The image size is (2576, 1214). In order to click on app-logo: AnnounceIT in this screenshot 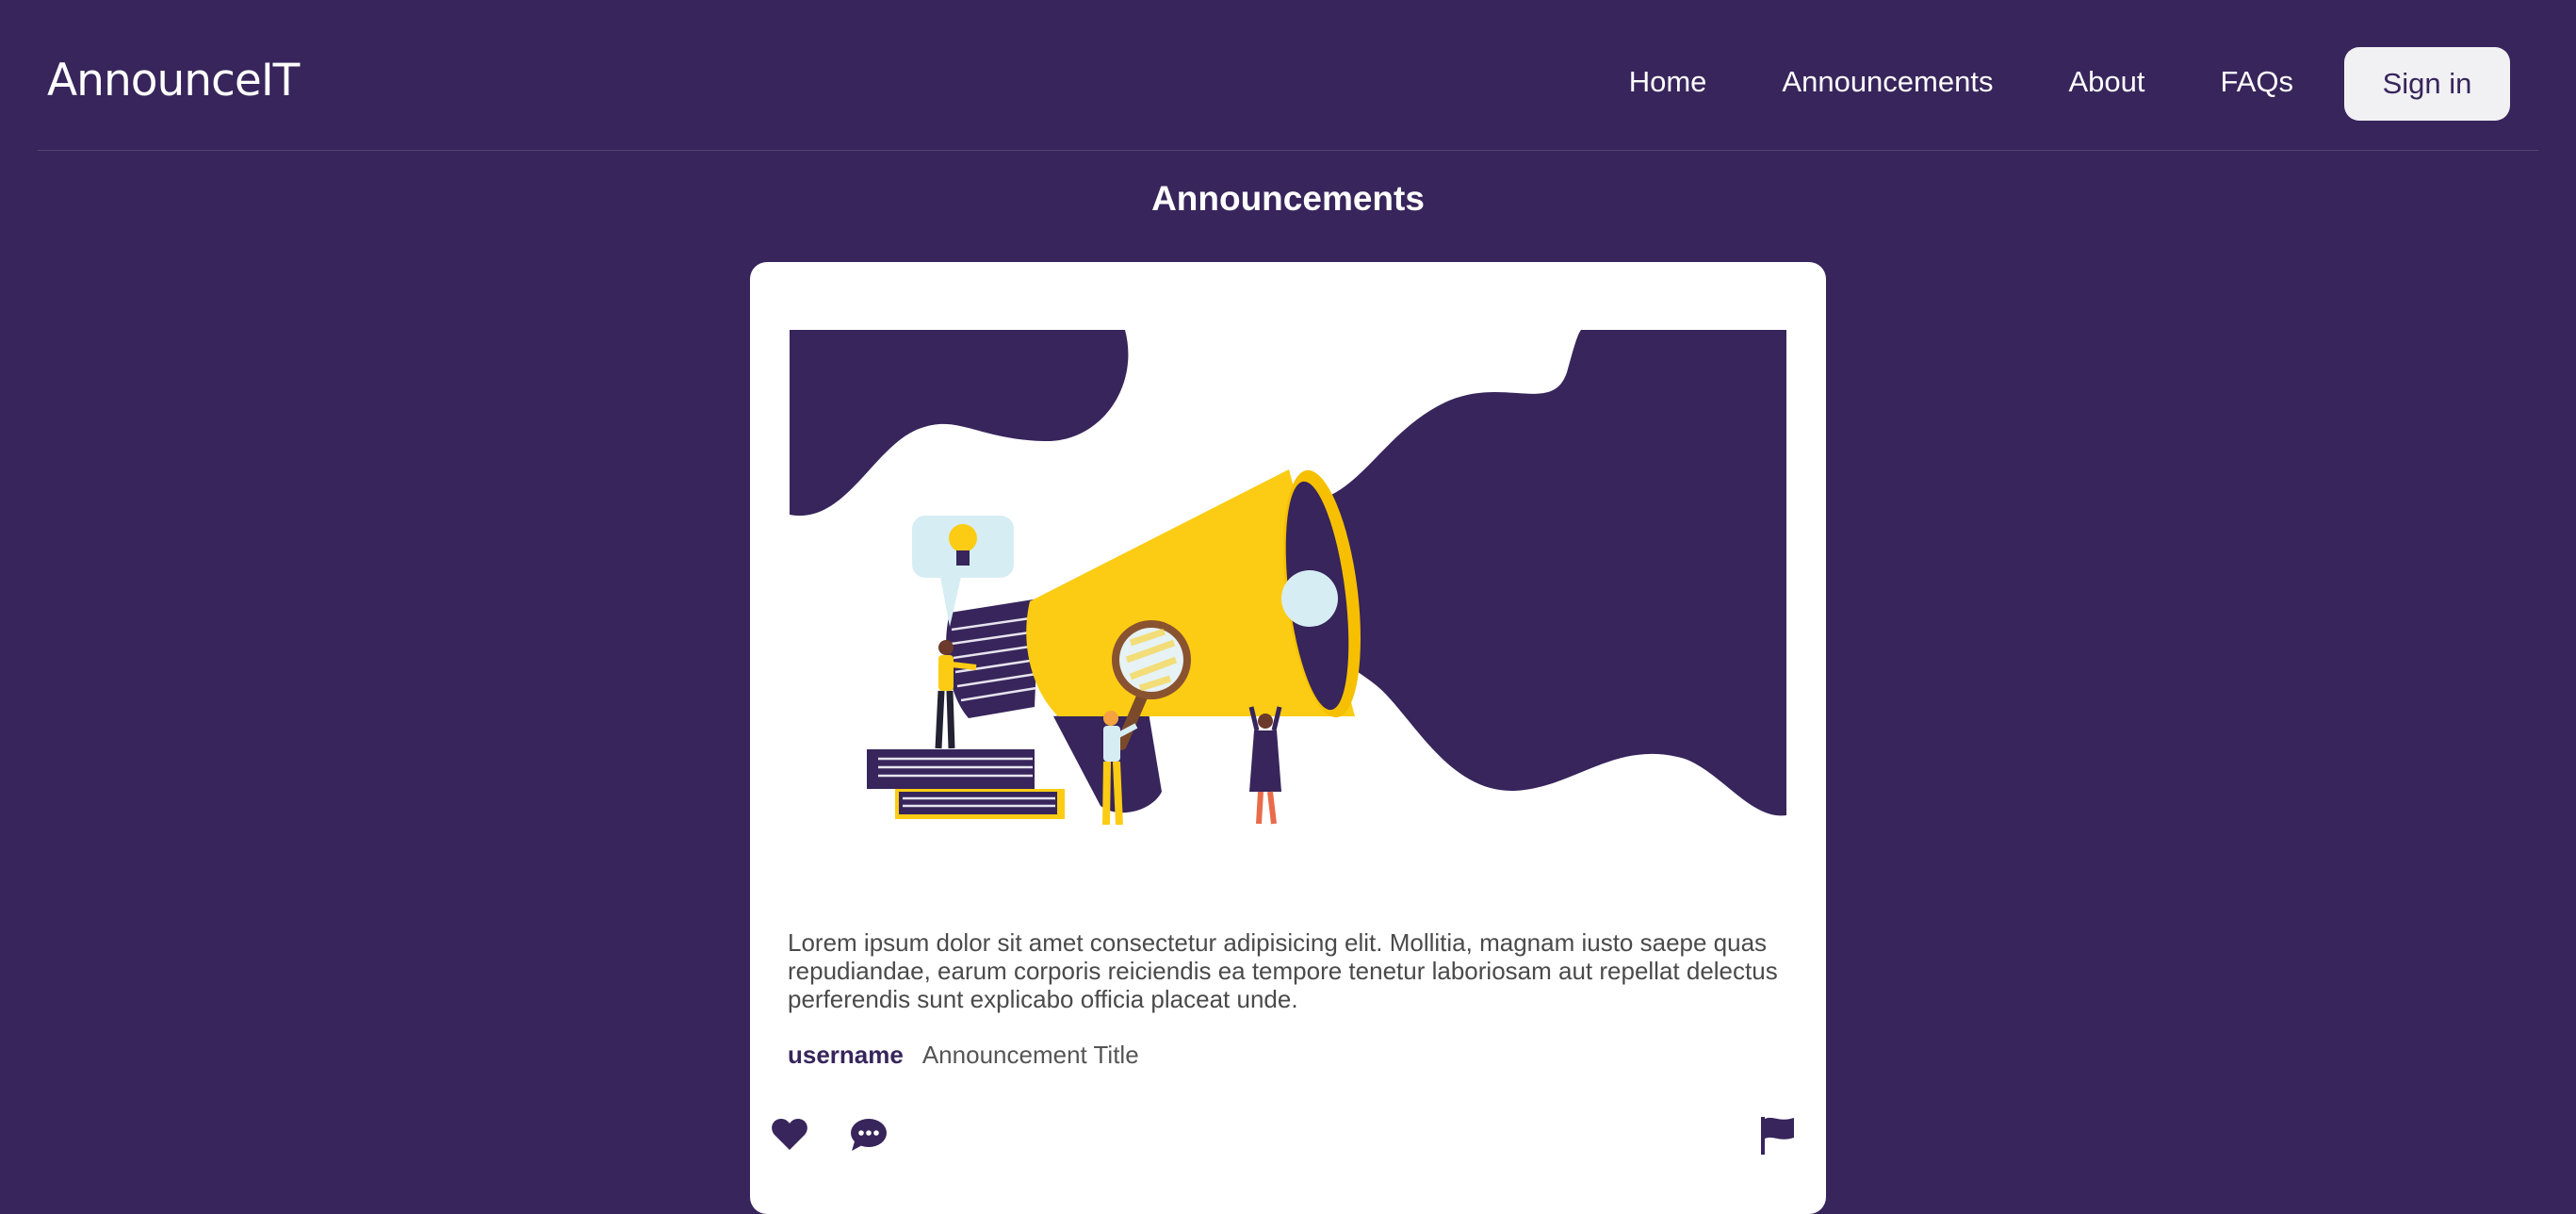, I will do `click(173, 81)`.